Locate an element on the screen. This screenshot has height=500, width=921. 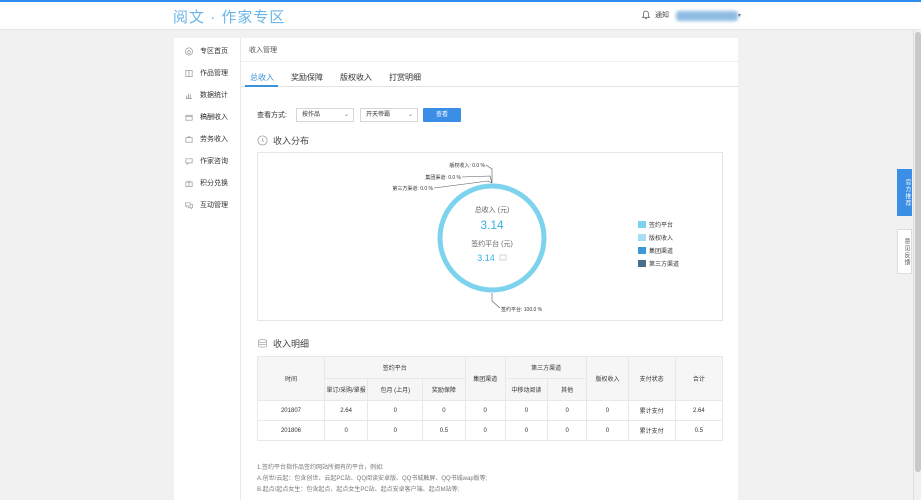
briefcase-icon is located at coordinates (189, 139).